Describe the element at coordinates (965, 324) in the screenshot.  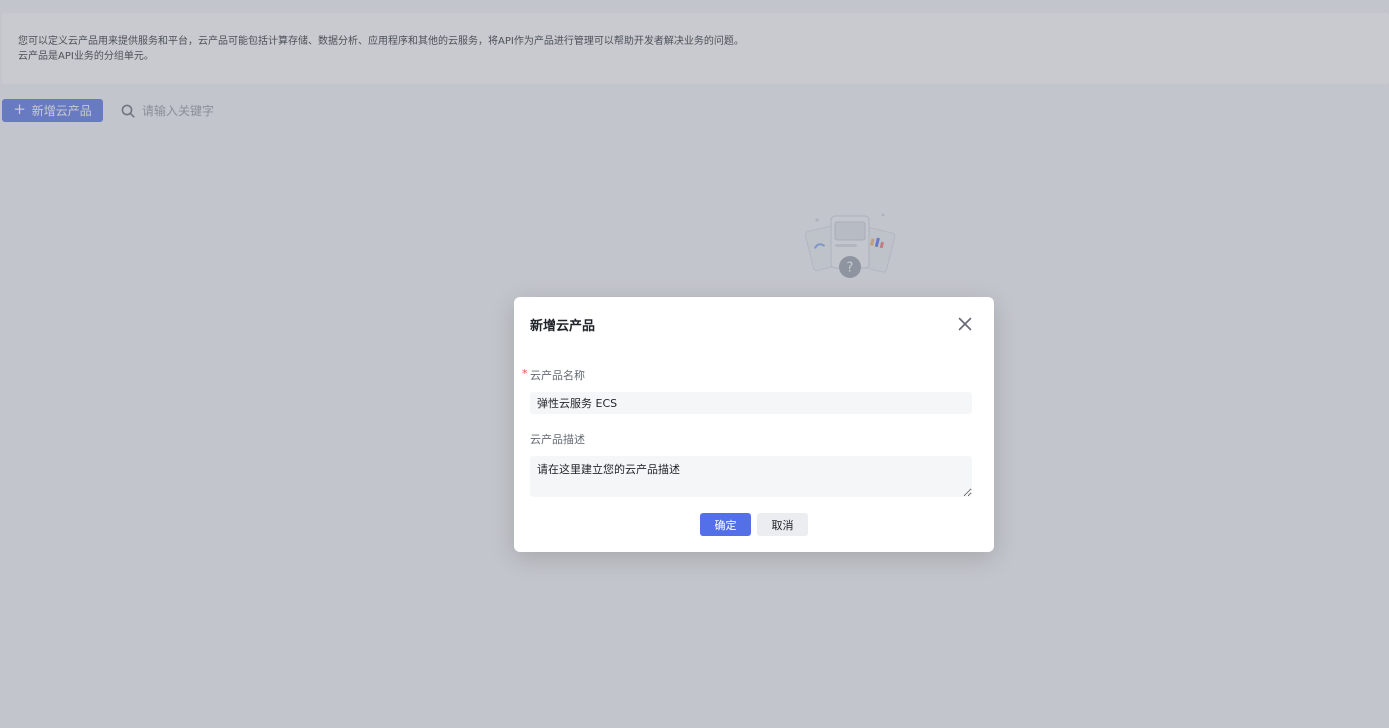
I see `close-icon` at that location.